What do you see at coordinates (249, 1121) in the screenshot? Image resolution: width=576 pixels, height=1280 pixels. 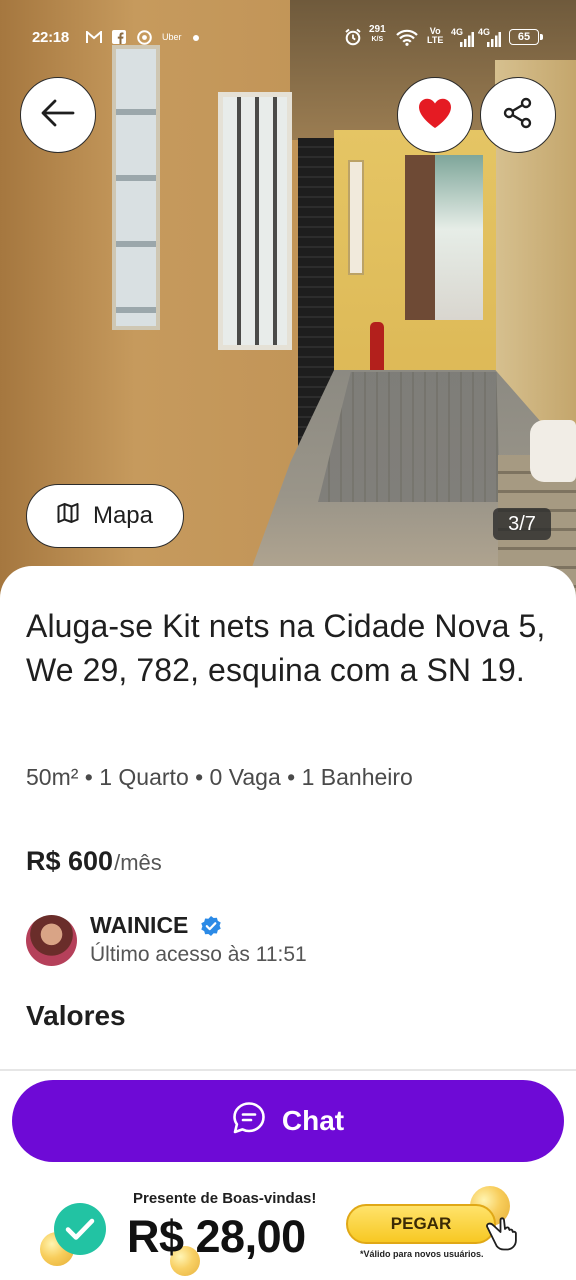 I see `chat-bubble-icon` at bounding box center [249, 1121].